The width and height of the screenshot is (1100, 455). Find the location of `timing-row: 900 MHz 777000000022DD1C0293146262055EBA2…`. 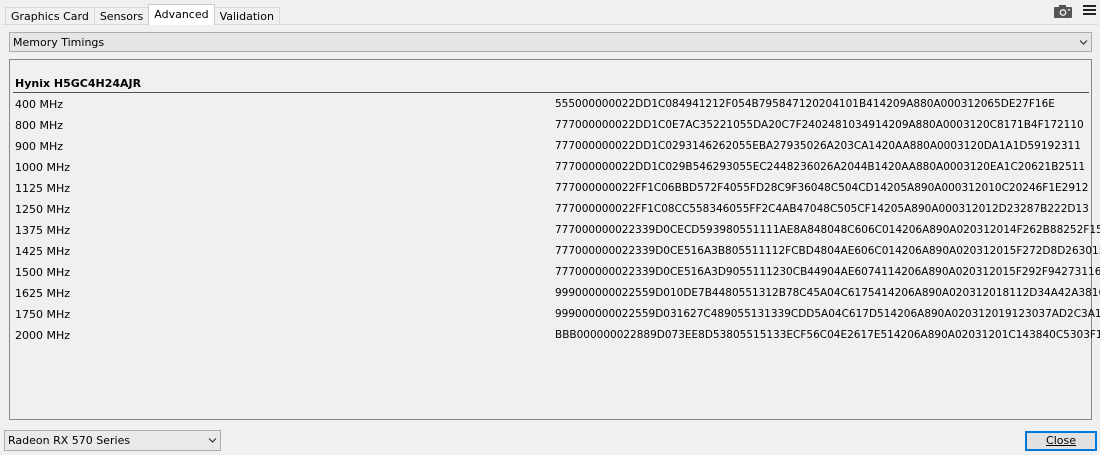

timing-row: 900 MHz 777000000022DD1C0293146262055EBA2… is located at coordinates (552, 146).